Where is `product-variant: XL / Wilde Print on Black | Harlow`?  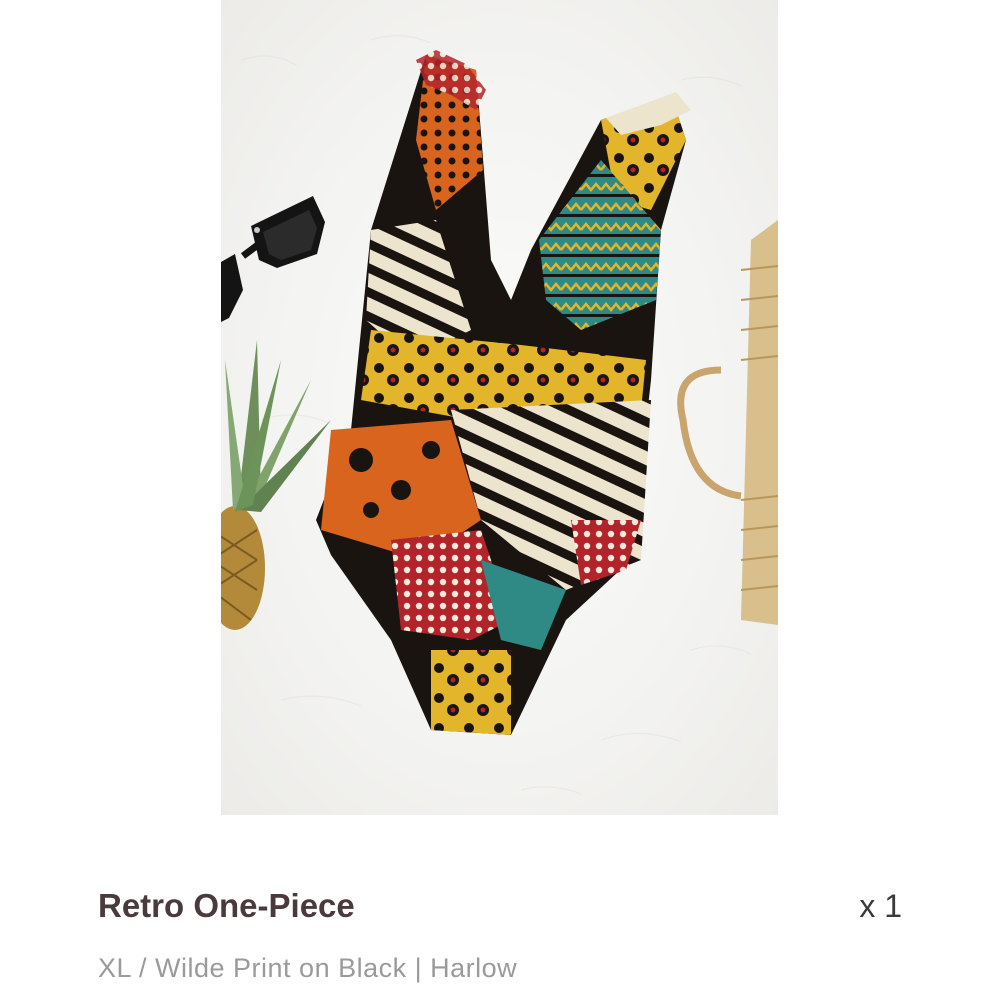
product-variant: XL / Wilde Print on Black | Harlow is located at coordinates (308, 968).